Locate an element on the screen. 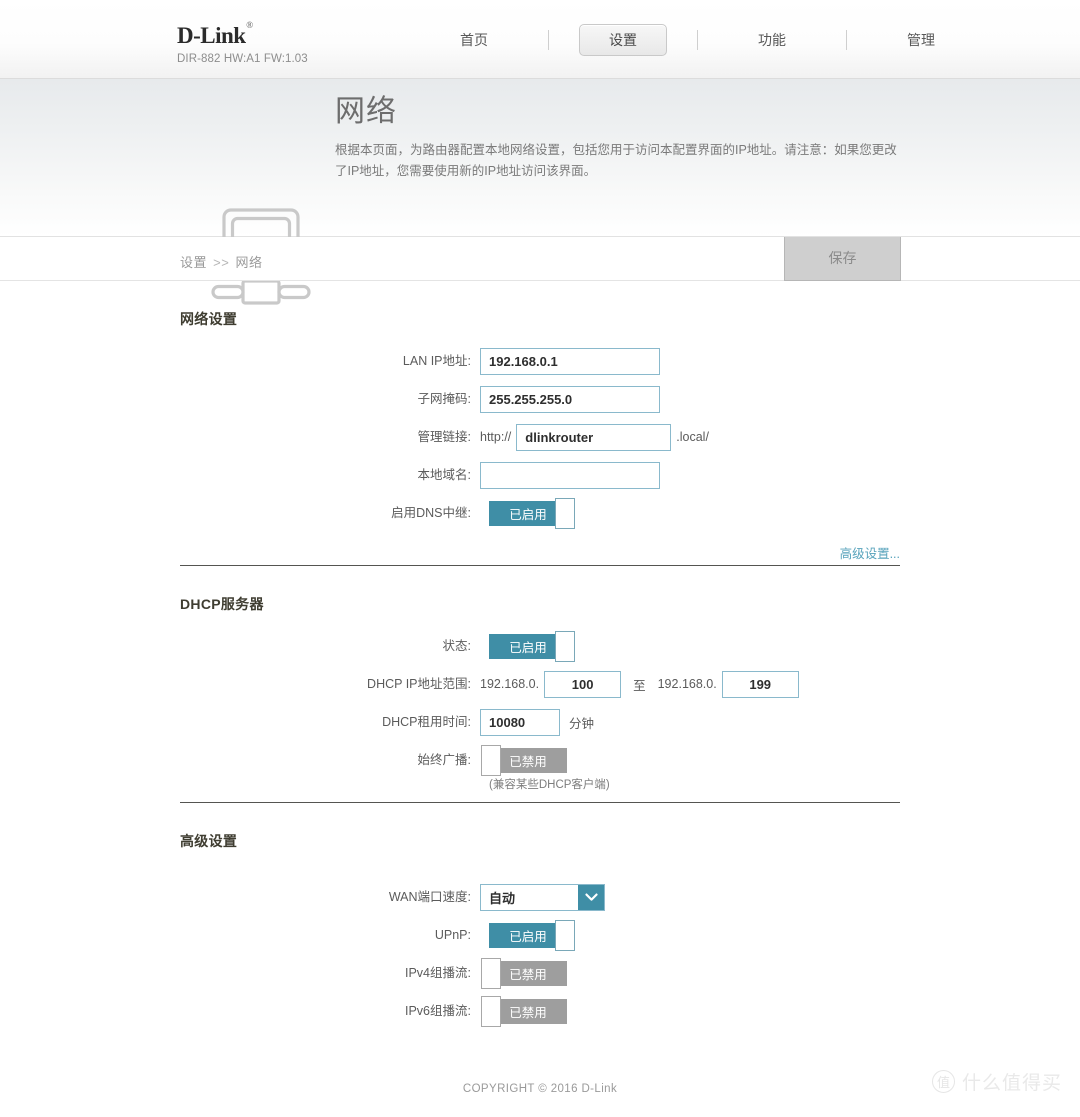  dlink-logo: D-Link ® is located at coordinates (215, 34).